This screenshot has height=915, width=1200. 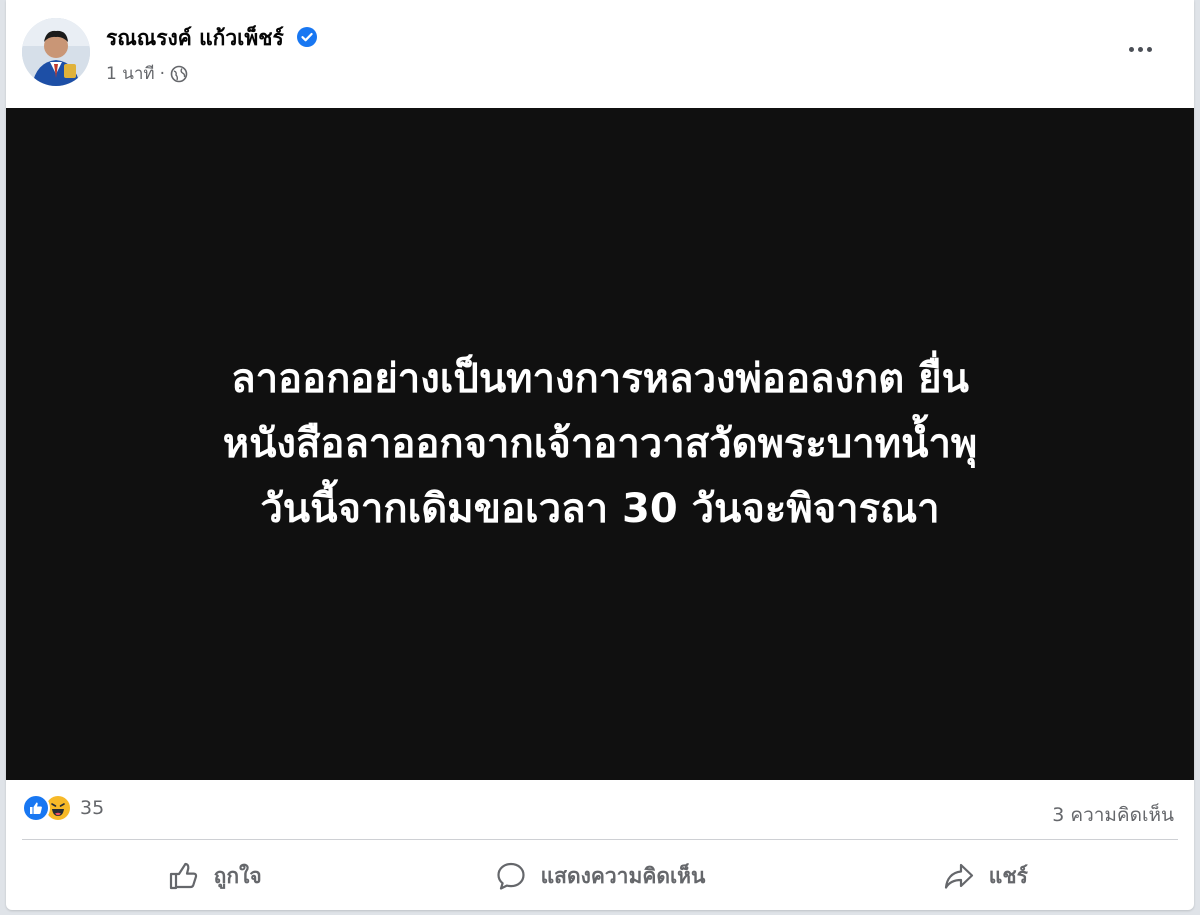 I want to click on post-meta: 1 นาที ·, so click(x=147, y=73).